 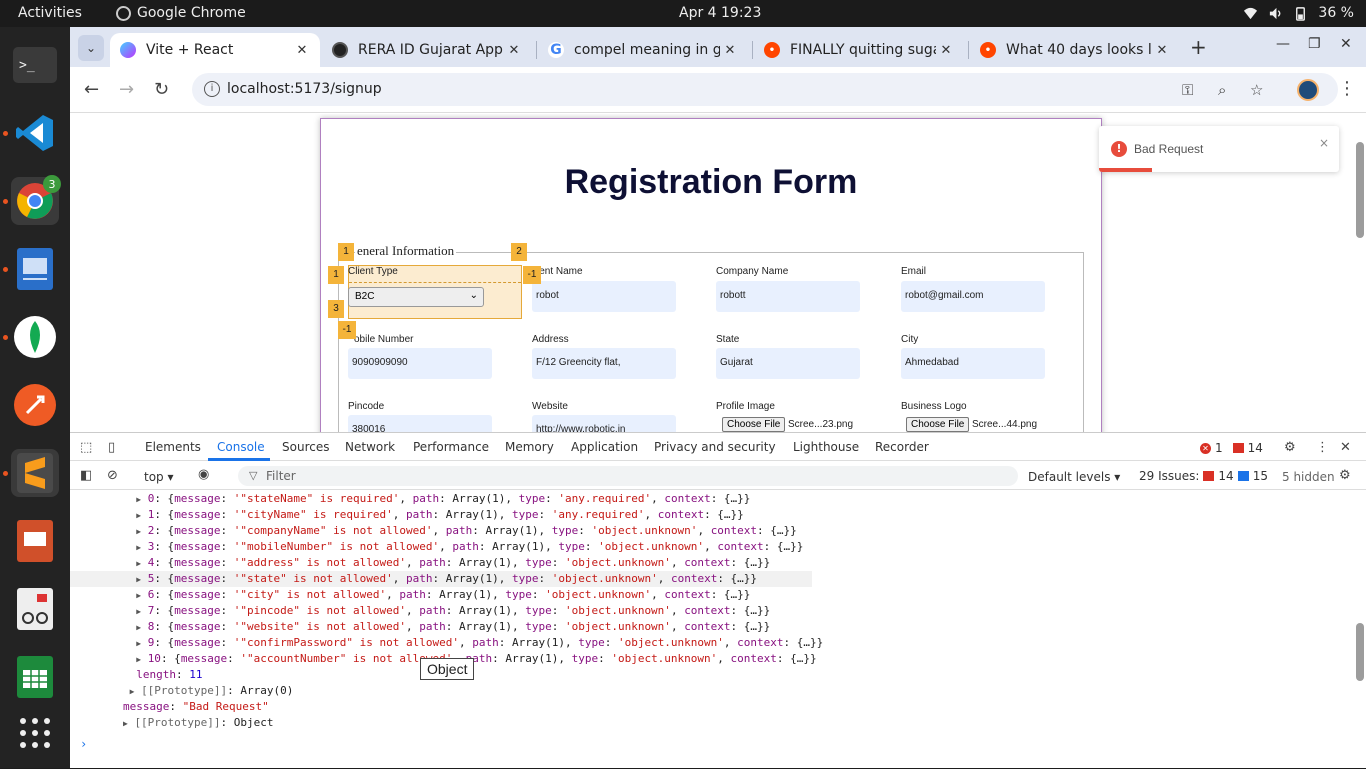 What do you see at coordinates (31, 473) in the screenshot?
I see `sublime-text-launcher` at bounding box center [31, 473].